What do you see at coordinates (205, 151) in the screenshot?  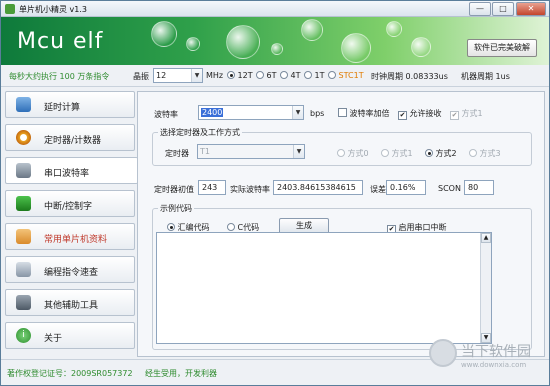 I see `timer-value: T1` at bounding box center [205, 151].